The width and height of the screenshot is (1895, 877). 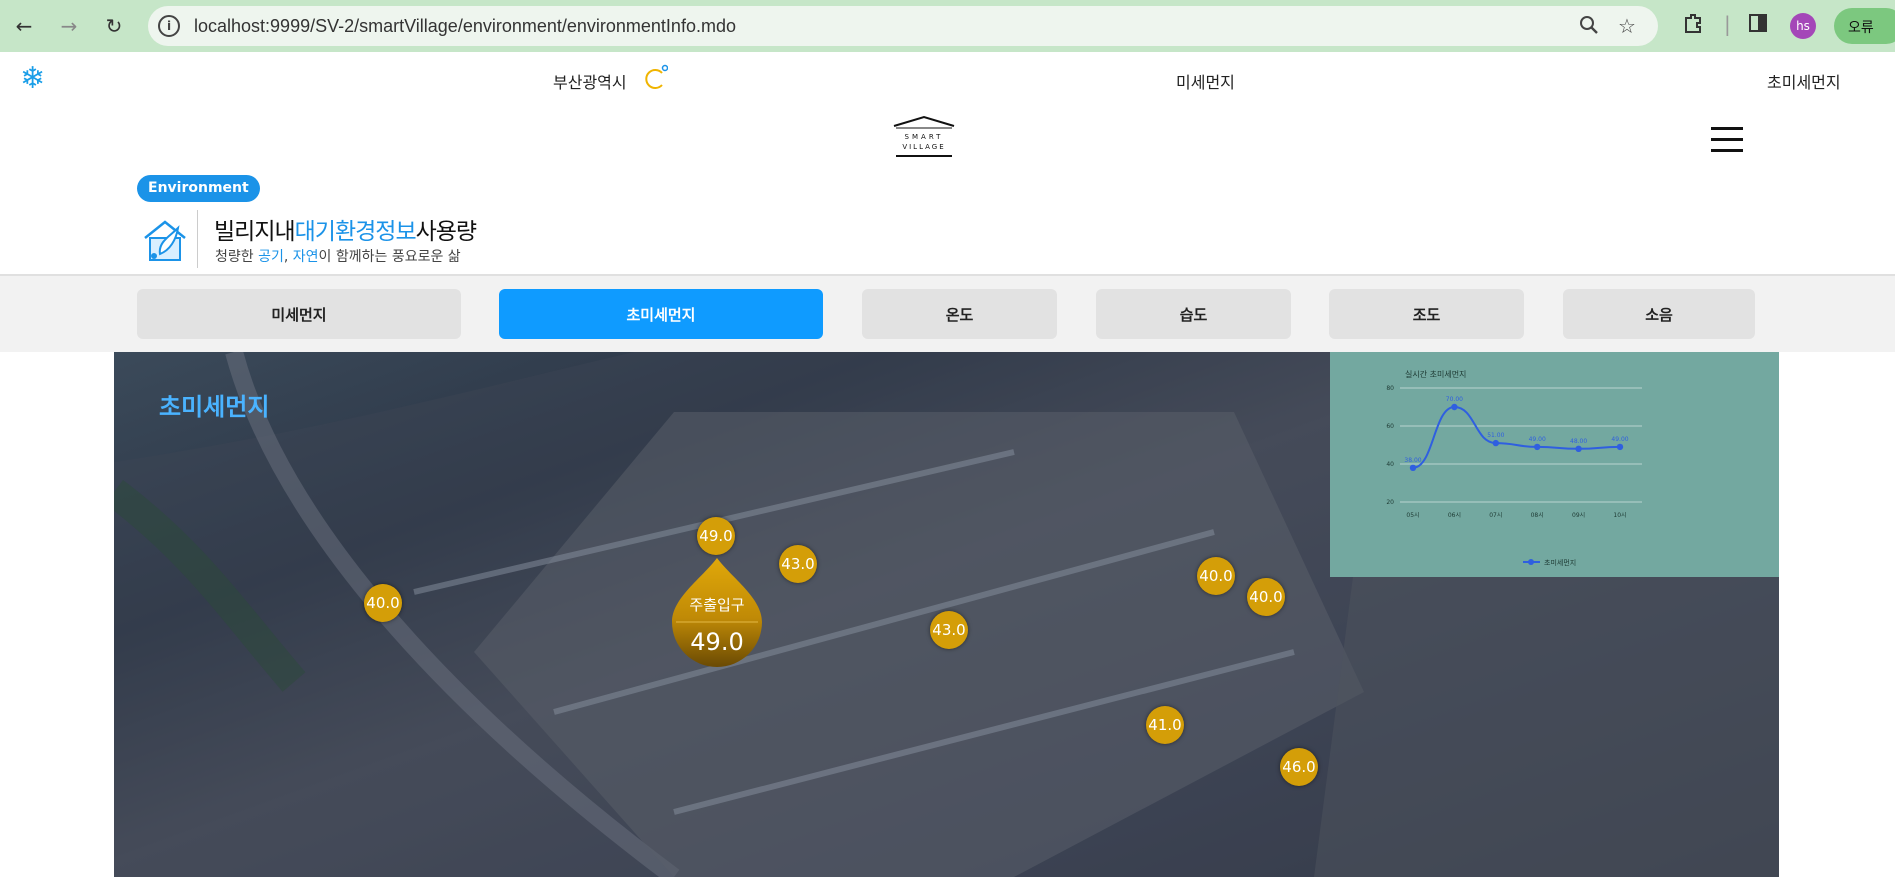 I want to click on data-label: 51.00, so click(x=1495, y=435).